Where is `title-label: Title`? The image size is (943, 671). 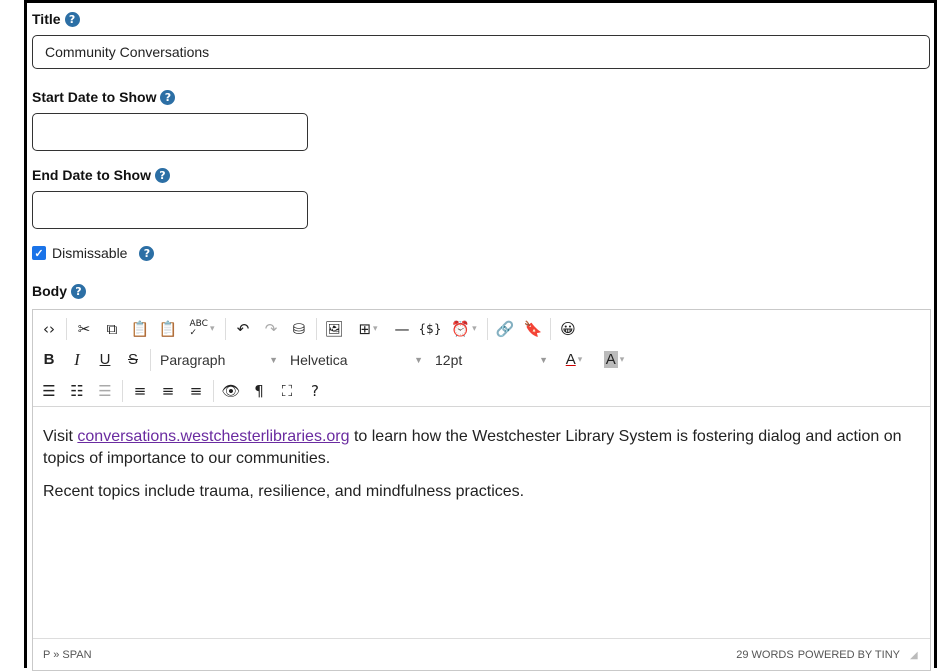 title-label: Title is located at coordinates (46, 19).